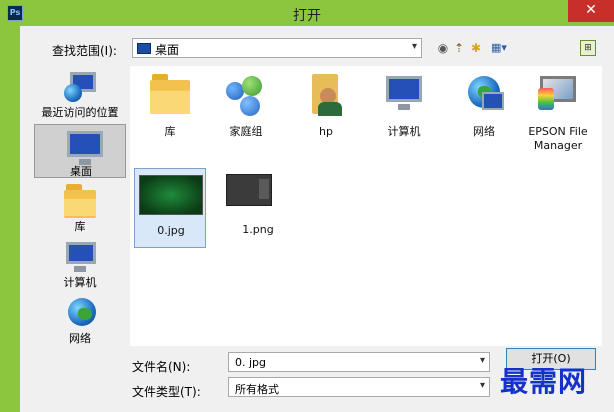 This screenshot has width=614, height=412. What do you see at coordinates (80, 86) in the screenshot?
I see `recent-places-icon` at bounding box center [80, 86].